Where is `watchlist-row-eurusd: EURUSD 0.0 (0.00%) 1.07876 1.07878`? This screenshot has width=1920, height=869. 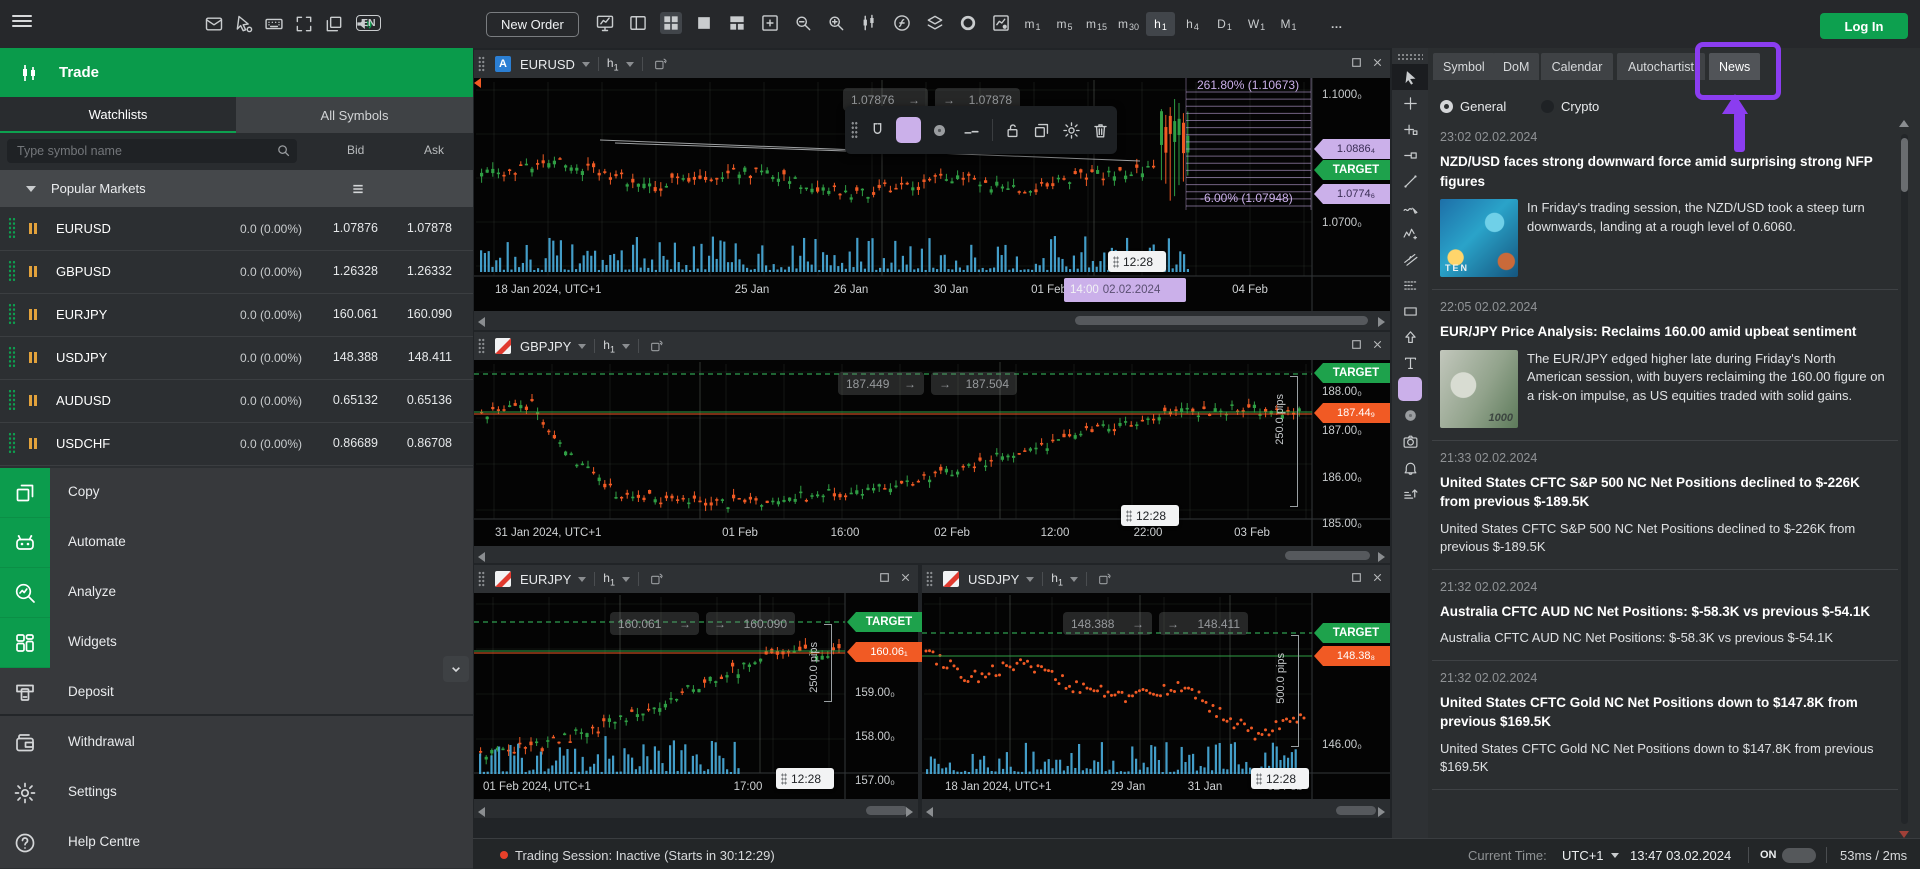
watchlist-row-eurusd: EURUSD 0.0 (0.00%) 1.07876 1.07878 is located at coordinates (236, 229).